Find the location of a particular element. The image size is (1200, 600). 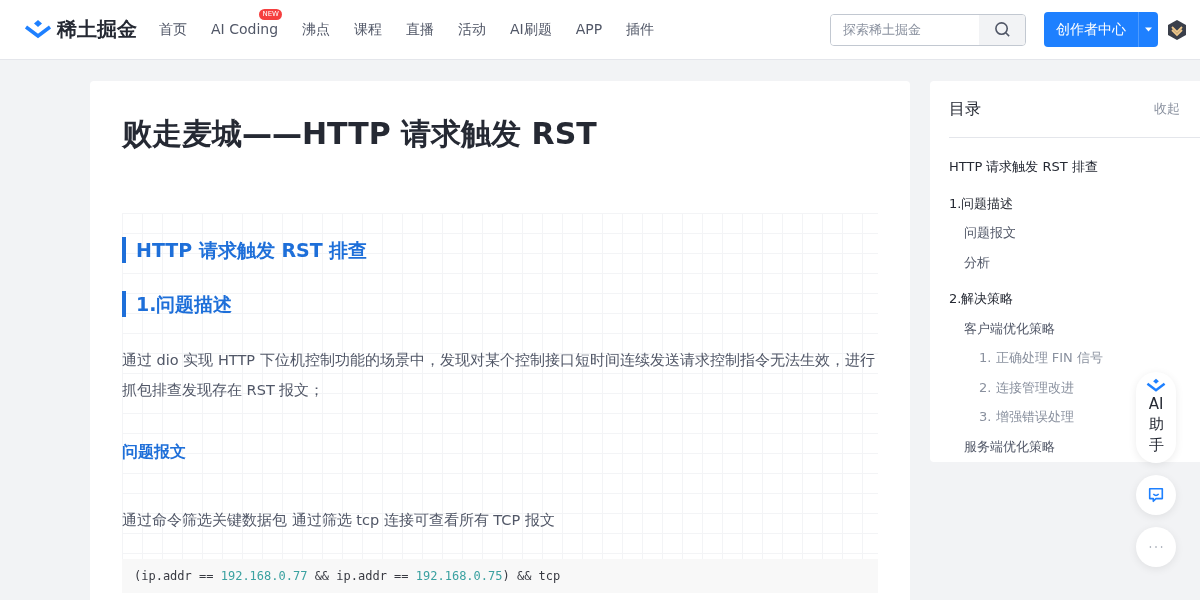

article-title: 败走麦城——HTTP 请求触发 RST is located at coordinates (360, 134).